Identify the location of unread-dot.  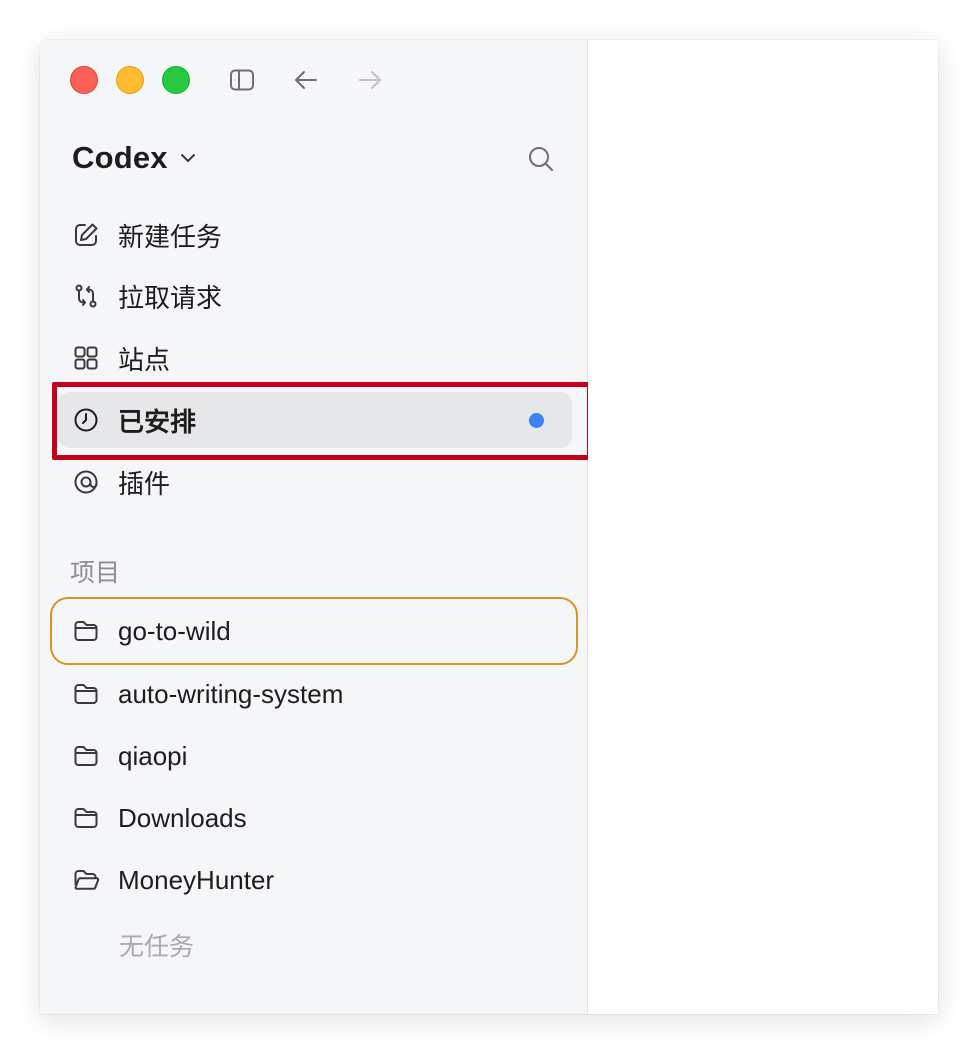
(536, 420).